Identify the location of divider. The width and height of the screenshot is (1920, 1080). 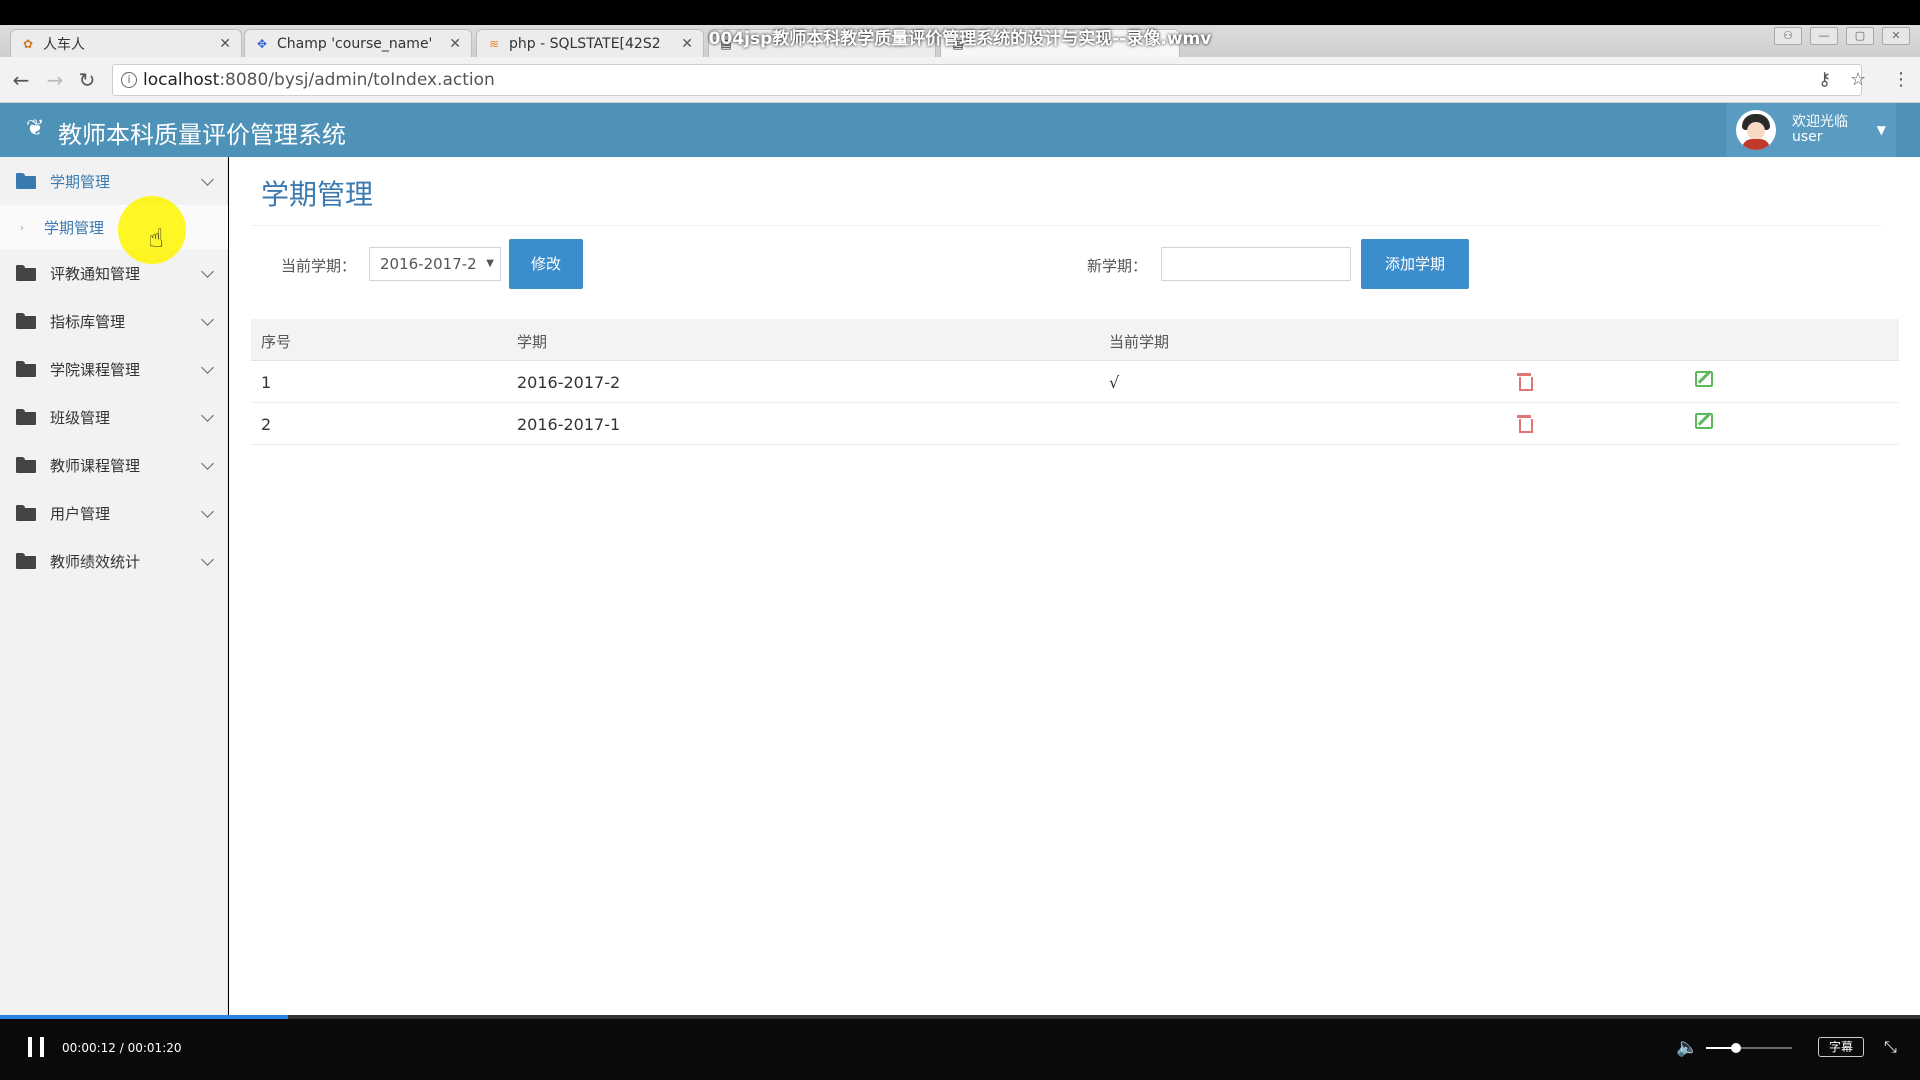
(1066, 225).